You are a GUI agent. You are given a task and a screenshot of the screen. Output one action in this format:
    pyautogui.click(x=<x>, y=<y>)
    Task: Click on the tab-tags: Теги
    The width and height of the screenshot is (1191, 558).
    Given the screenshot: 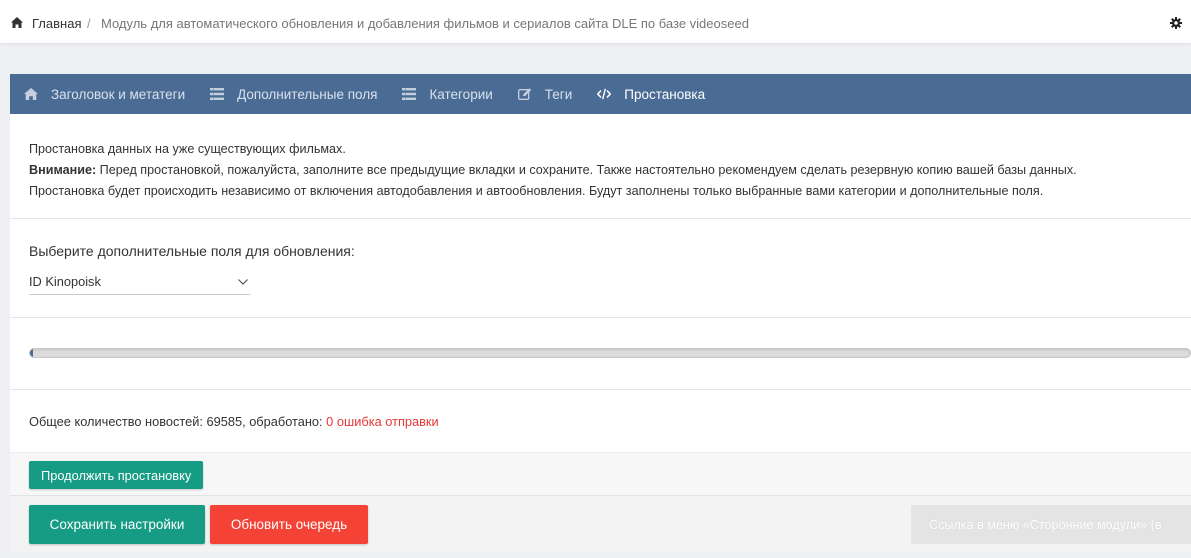 What is the action you would take?
    pyautogui.click(x=547, y=94)
    